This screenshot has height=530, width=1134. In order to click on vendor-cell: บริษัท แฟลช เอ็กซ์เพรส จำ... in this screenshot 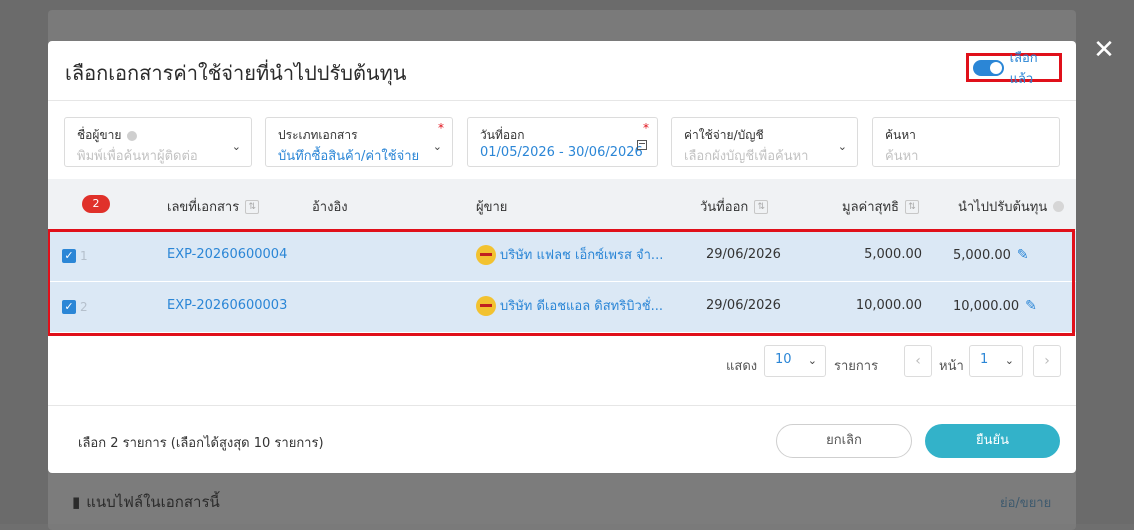, I will do `click(569, 254)`.